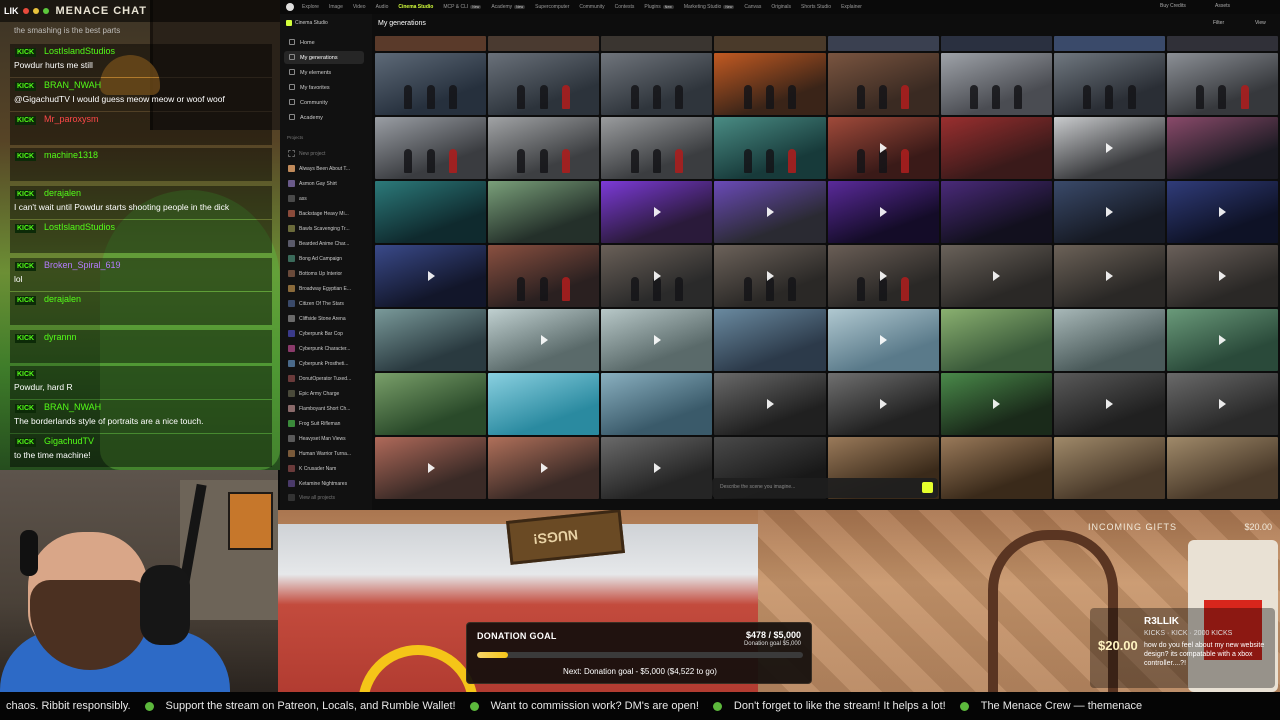  I want to click on nav-item-academy: Academy New, so click(508, 7).